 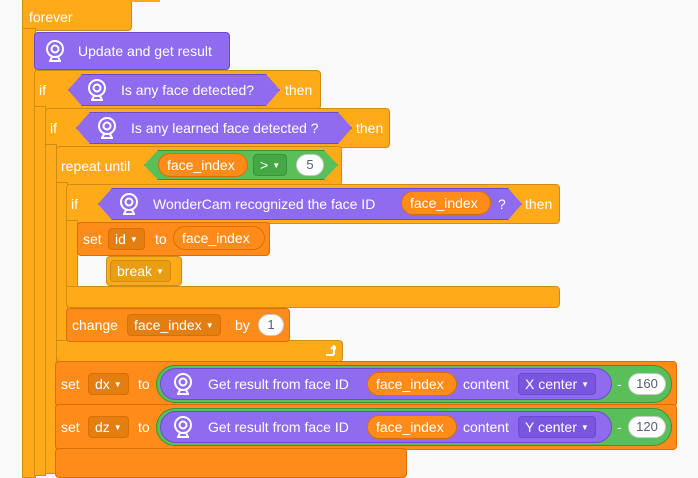 What do you see at coordinates (70, 384) in the screenshot?
I see `set-dx-keyword: set` at bounding box center [70, 384].